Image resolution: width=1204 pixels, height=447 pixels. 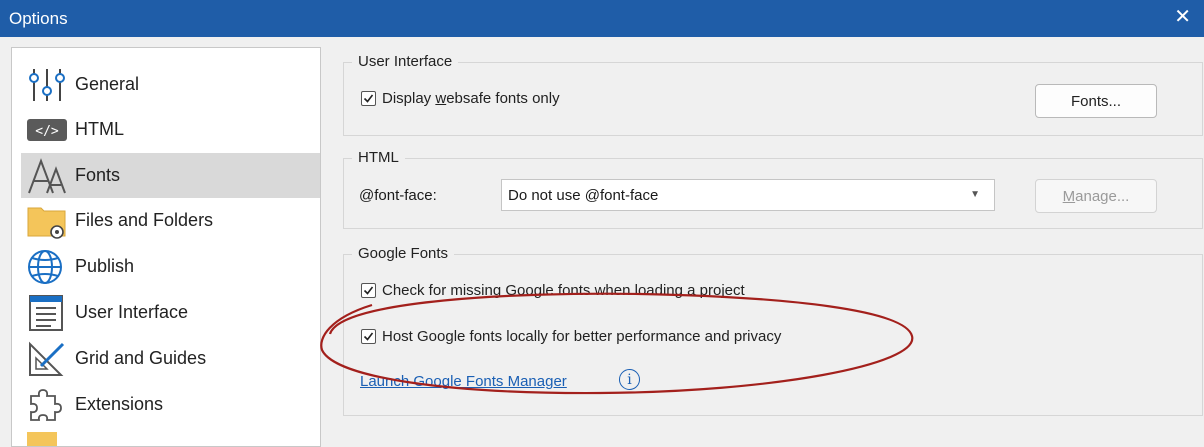 What do you see at coordinates (617, 343) in the screenshot?
I see `annotation-ellipse` at bounding box center [617, 343].